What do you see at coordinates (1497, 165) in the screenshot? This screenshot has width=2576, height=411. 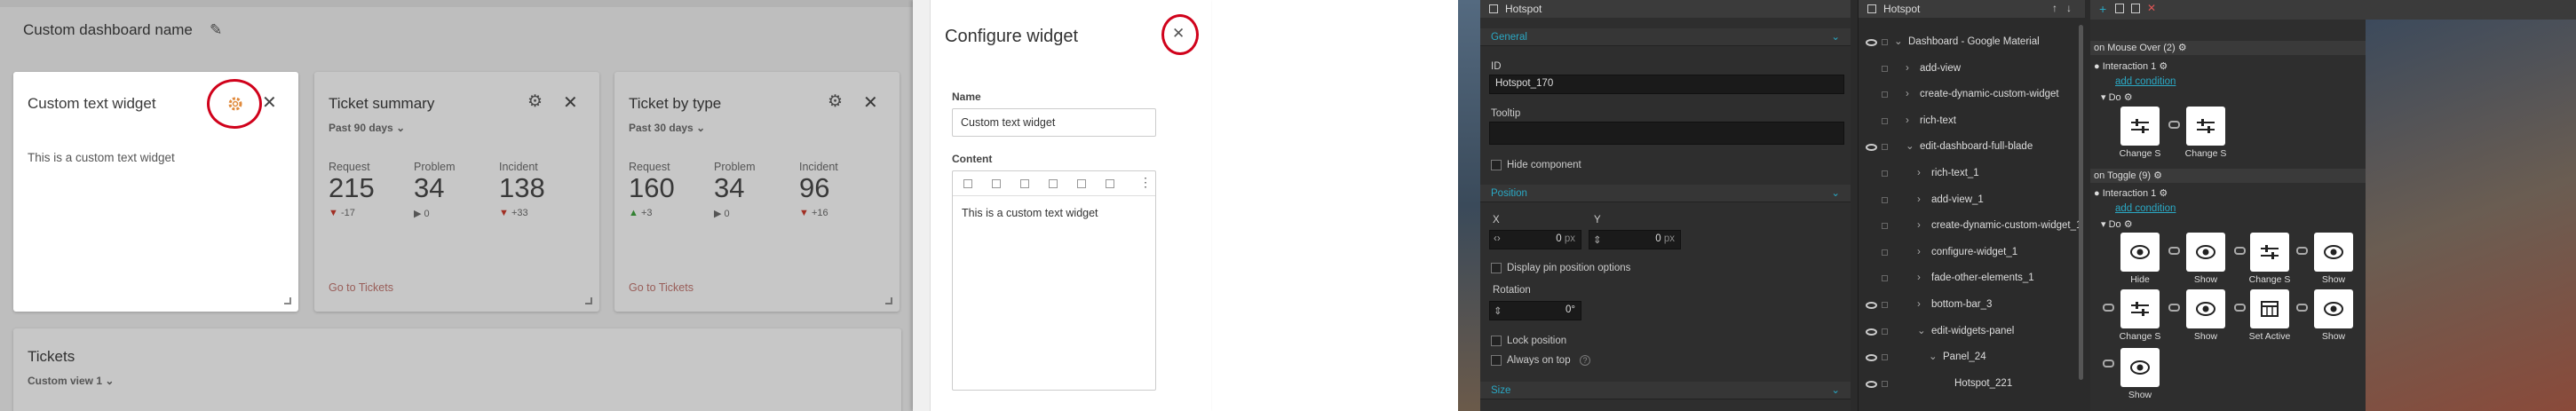 I see `hide-component-checkbox` at bounding box center [1497, 165].